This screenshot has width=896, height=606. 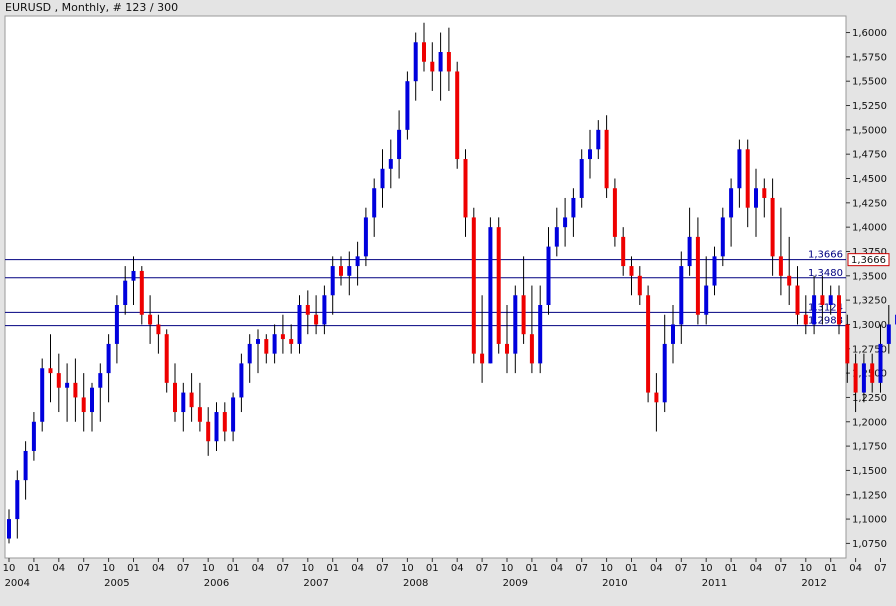 I want to click on x-year-label: 2010, so click(x=614, y=583).